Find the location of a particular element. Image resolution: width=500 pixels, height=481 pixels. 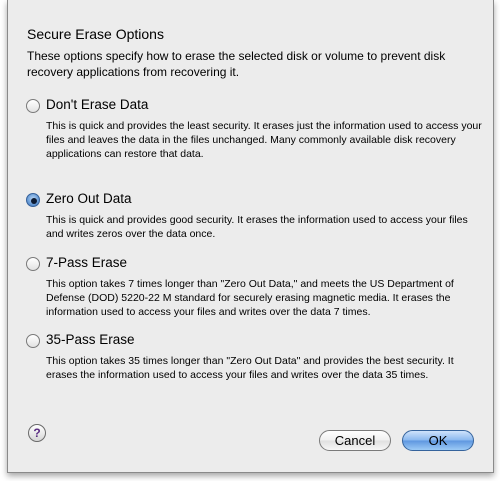

cancel-button: Cancel is located at coordinates (355, 440).